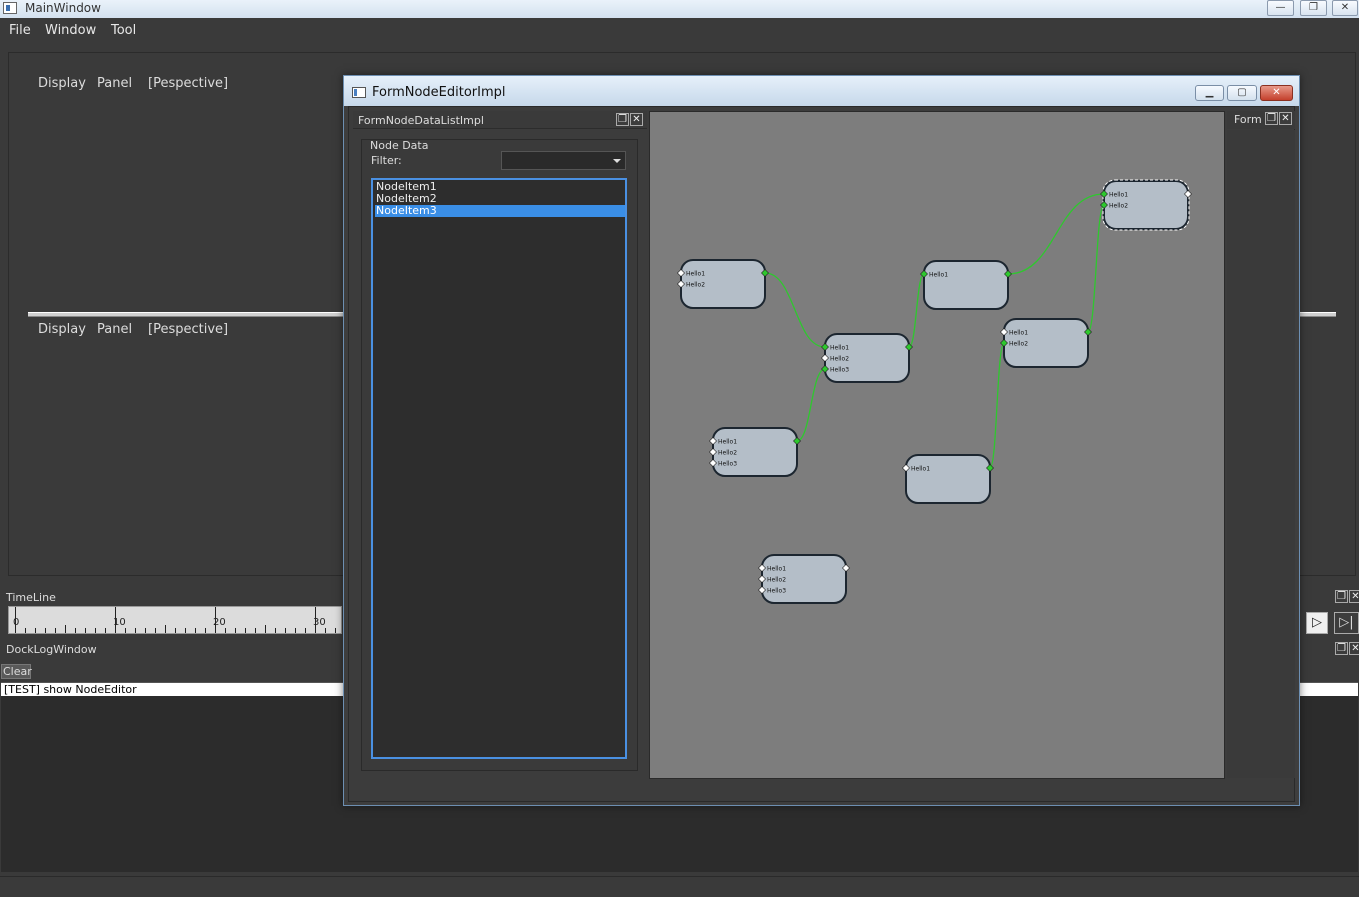 The image size is (1359, 897). I want to click on timeline-float-button: ❐, so click(1341, 596).